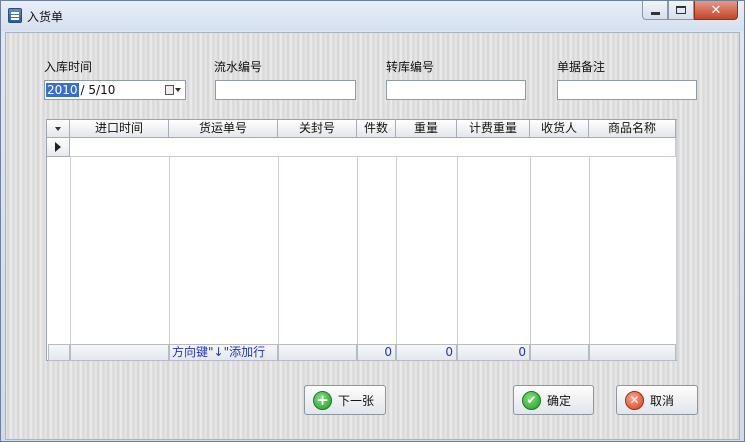  I want to click on plus-circle-icon: +, so click(322, 400).